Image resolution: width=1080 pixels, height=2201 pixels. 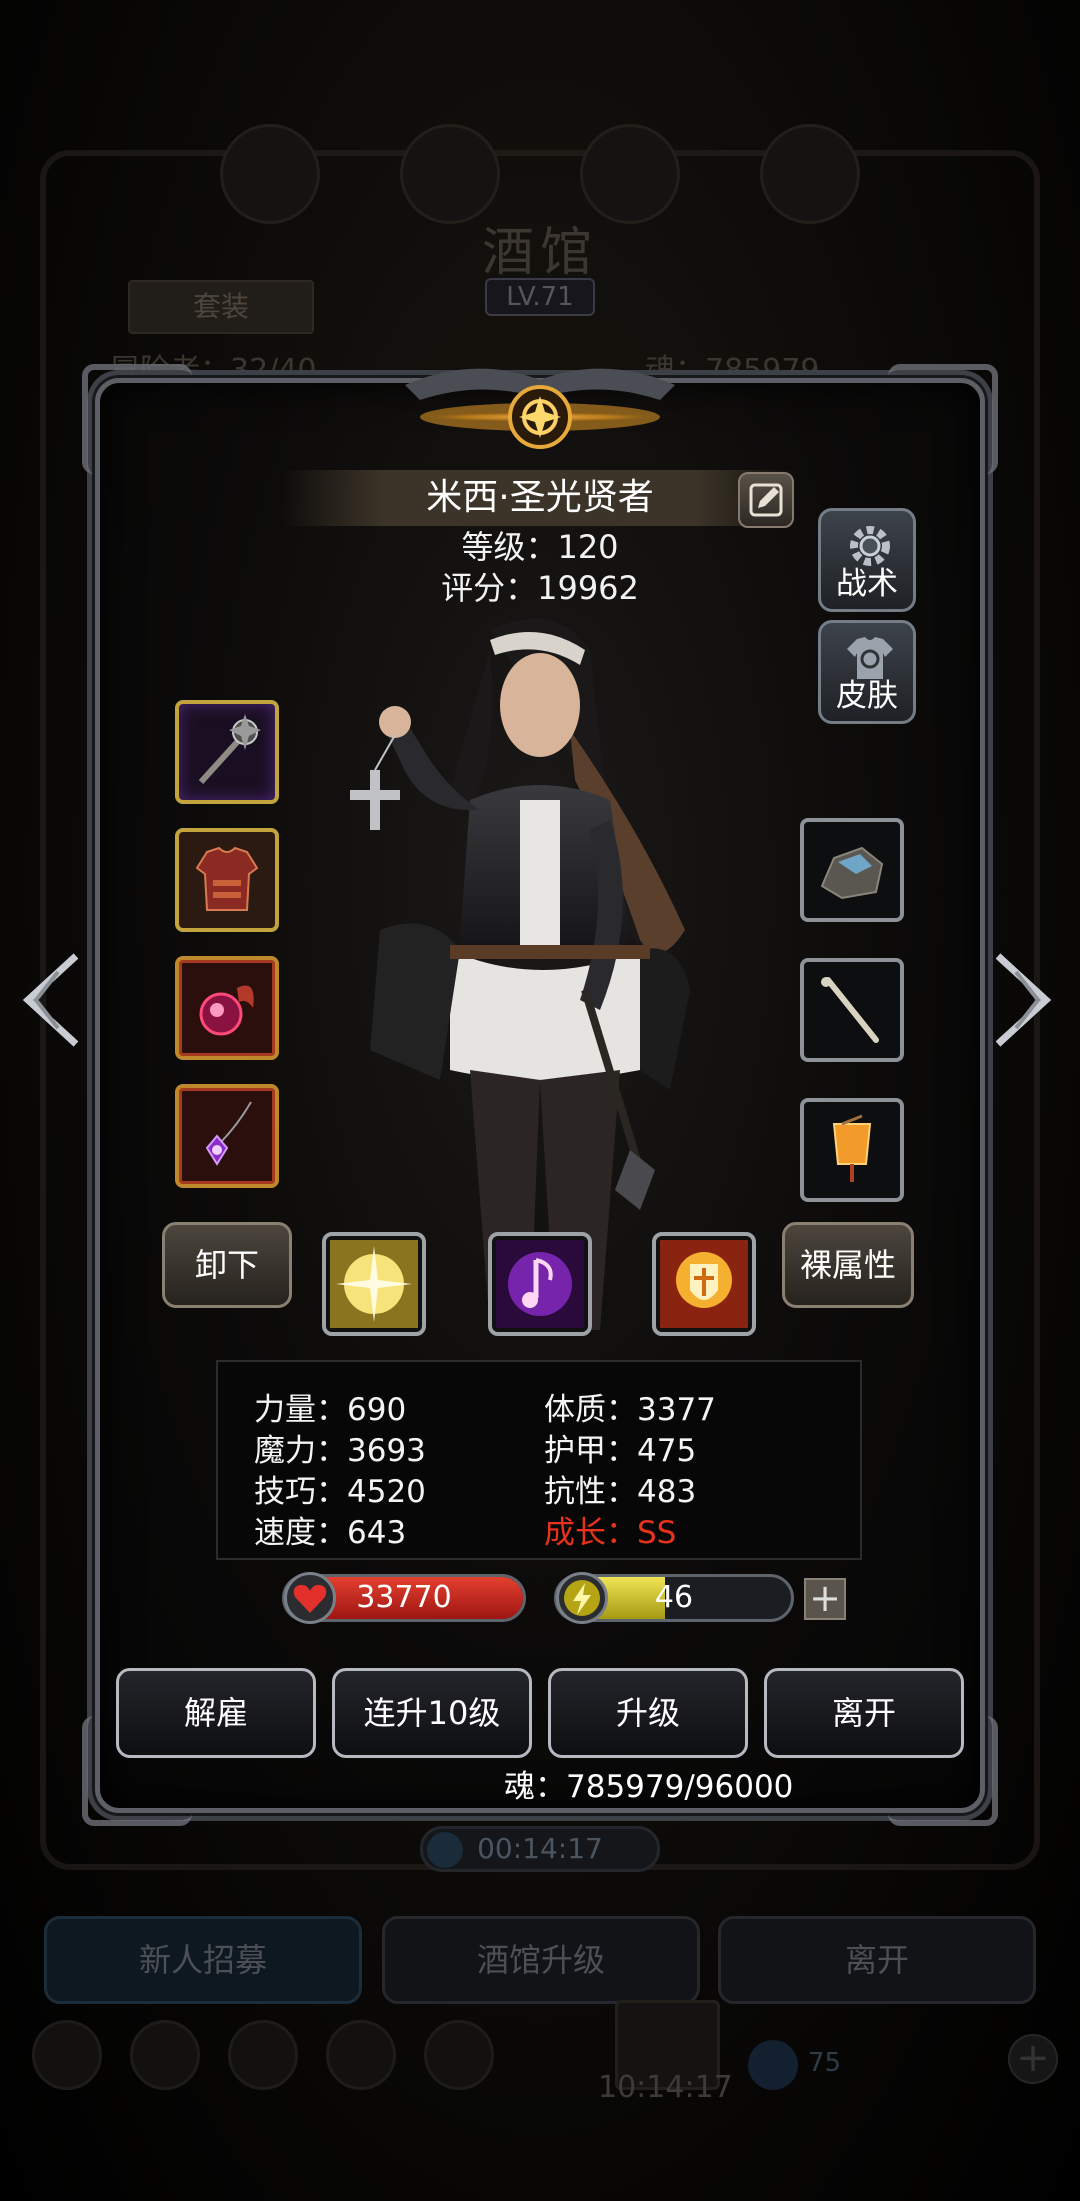 I want to click on amulet-icon, so click(x=228, y=1133).